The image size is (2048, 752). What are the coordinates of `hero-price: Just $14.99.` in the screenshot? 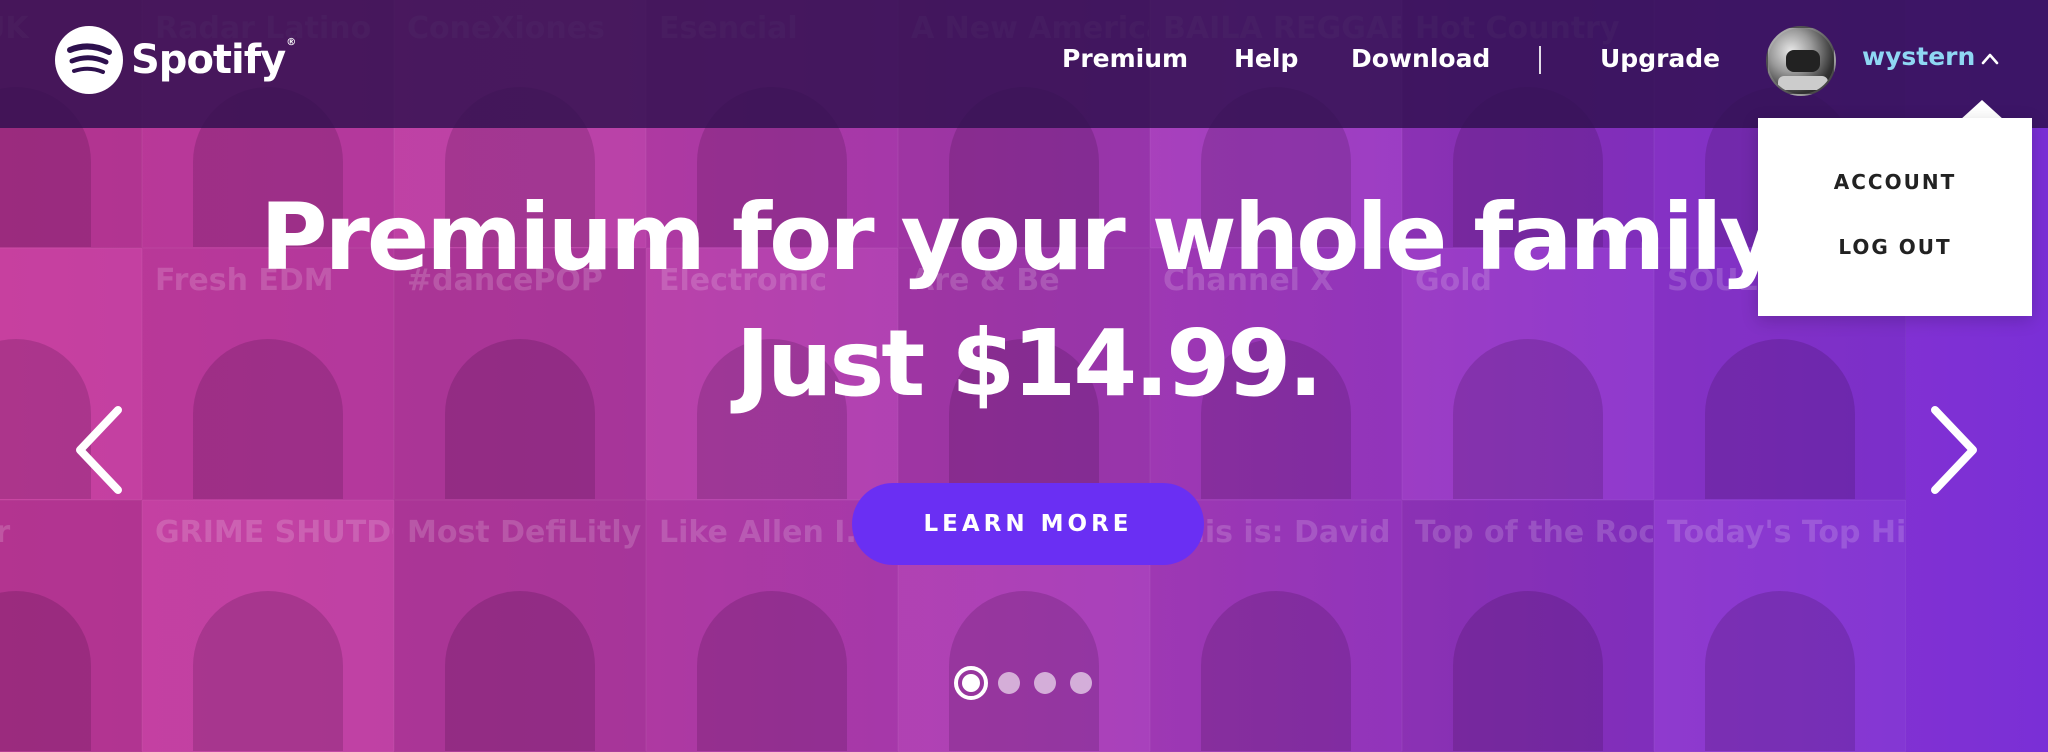 It's located at (1029, 363).